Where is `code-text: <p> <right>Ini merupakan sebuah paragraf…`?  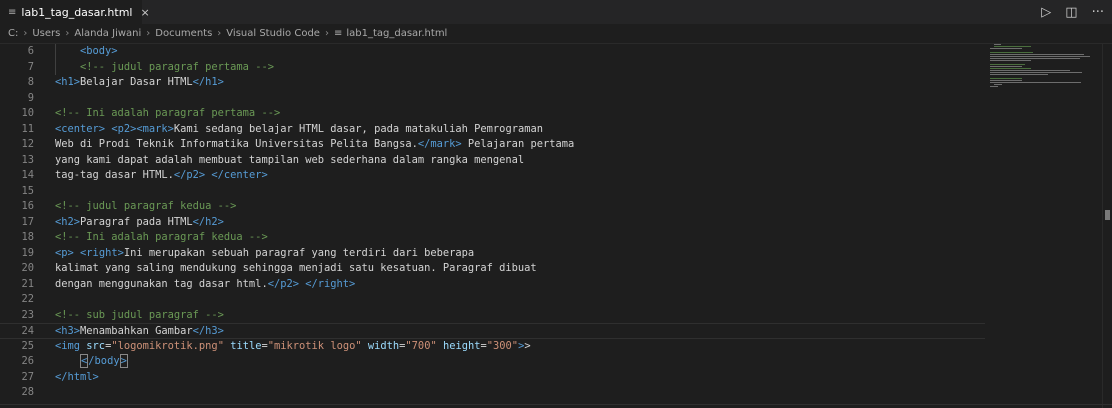
code-text: <p> <right>Ini merupakan sebuah paragraf… is located at coordinates (264, 254).